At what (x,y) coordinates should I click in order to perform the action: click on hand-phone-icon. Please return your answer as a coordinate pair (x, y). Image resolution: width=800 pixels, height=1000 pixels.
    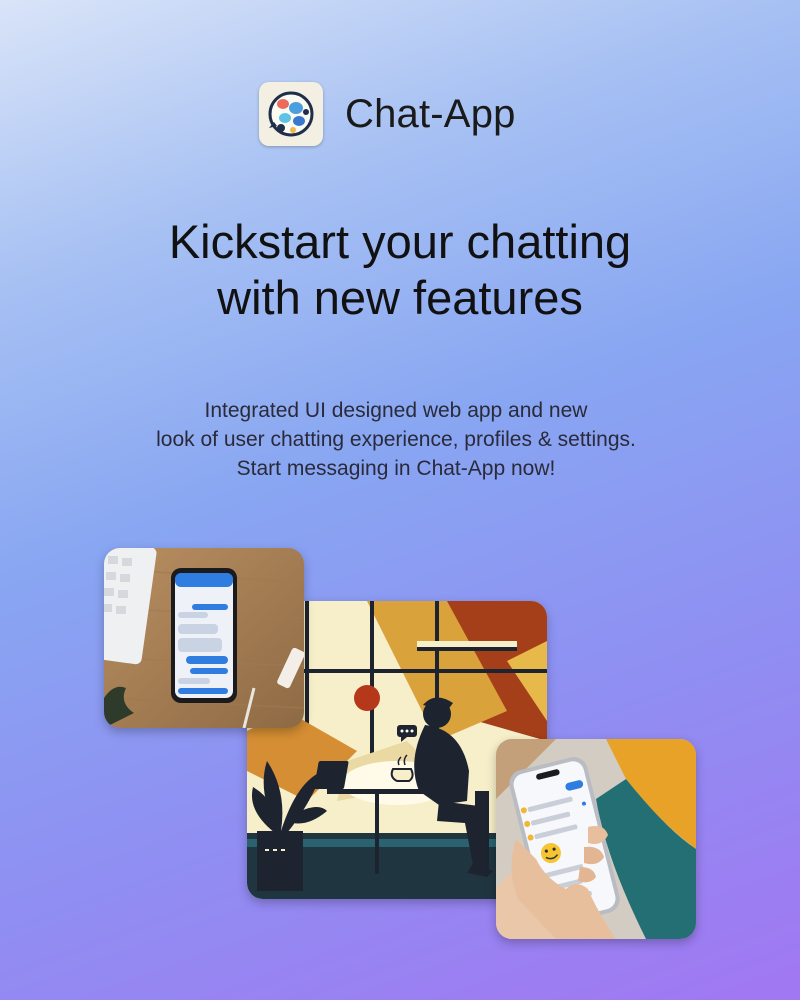
    Looking at the image, I should click on (596, 839).